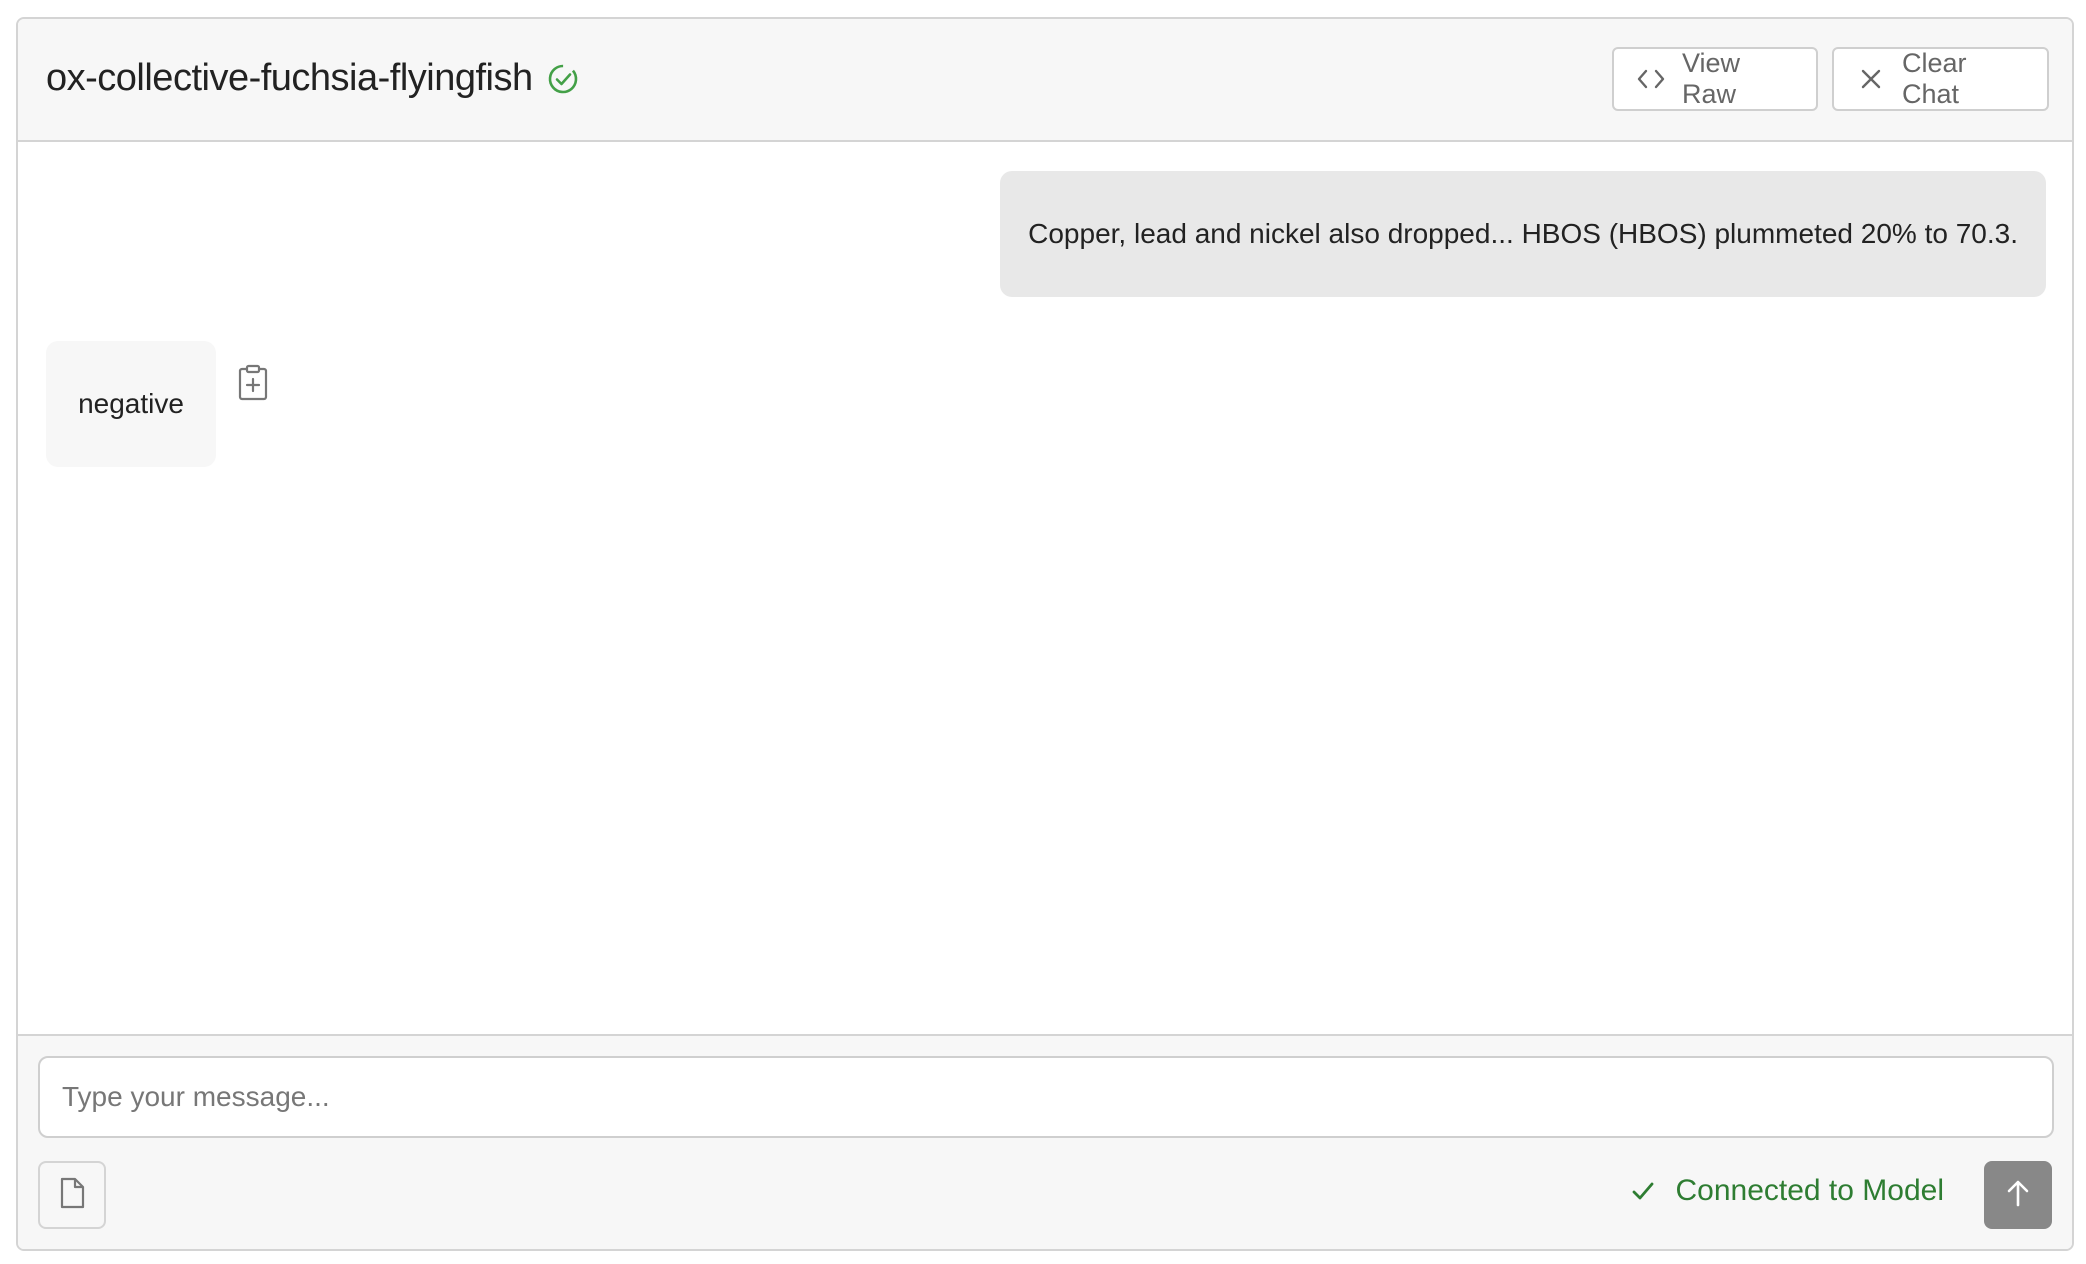  I want to click on model-title: ox-collective-fuchsia-flyingfish, so click(289, 78).